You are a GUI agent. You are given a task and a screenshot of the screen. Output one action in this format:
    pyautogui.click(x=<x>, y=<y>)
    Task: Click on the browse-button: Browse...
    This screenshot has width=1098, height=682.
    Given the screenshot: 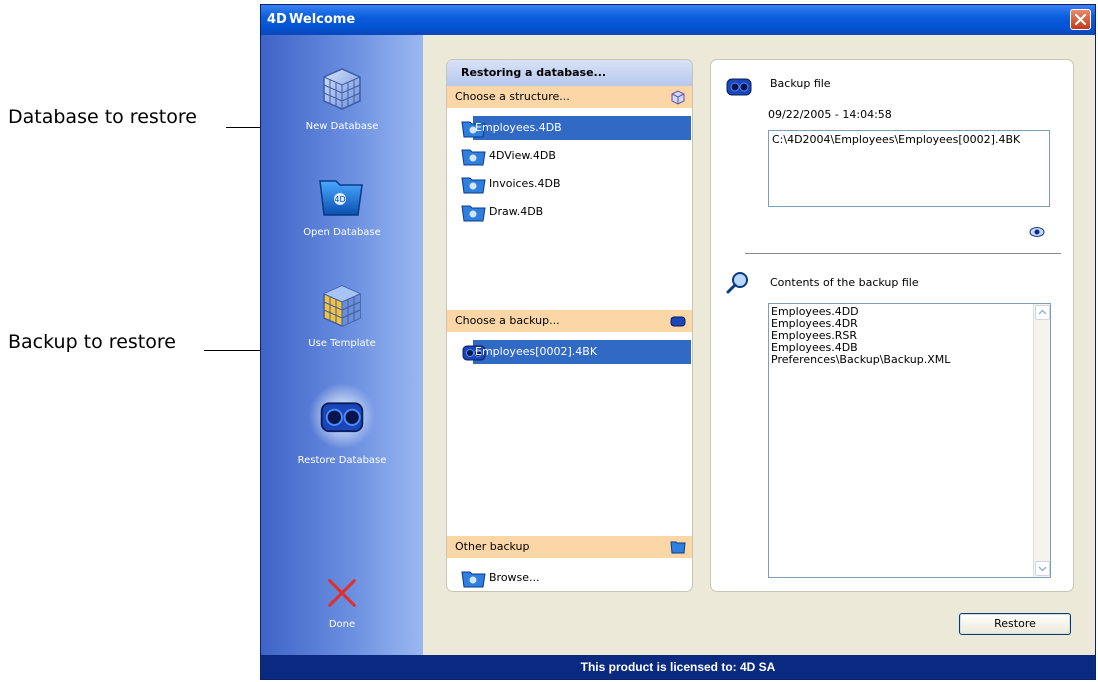 What is the action you would take?
    pyautogui.click(x=576, y=578)
    